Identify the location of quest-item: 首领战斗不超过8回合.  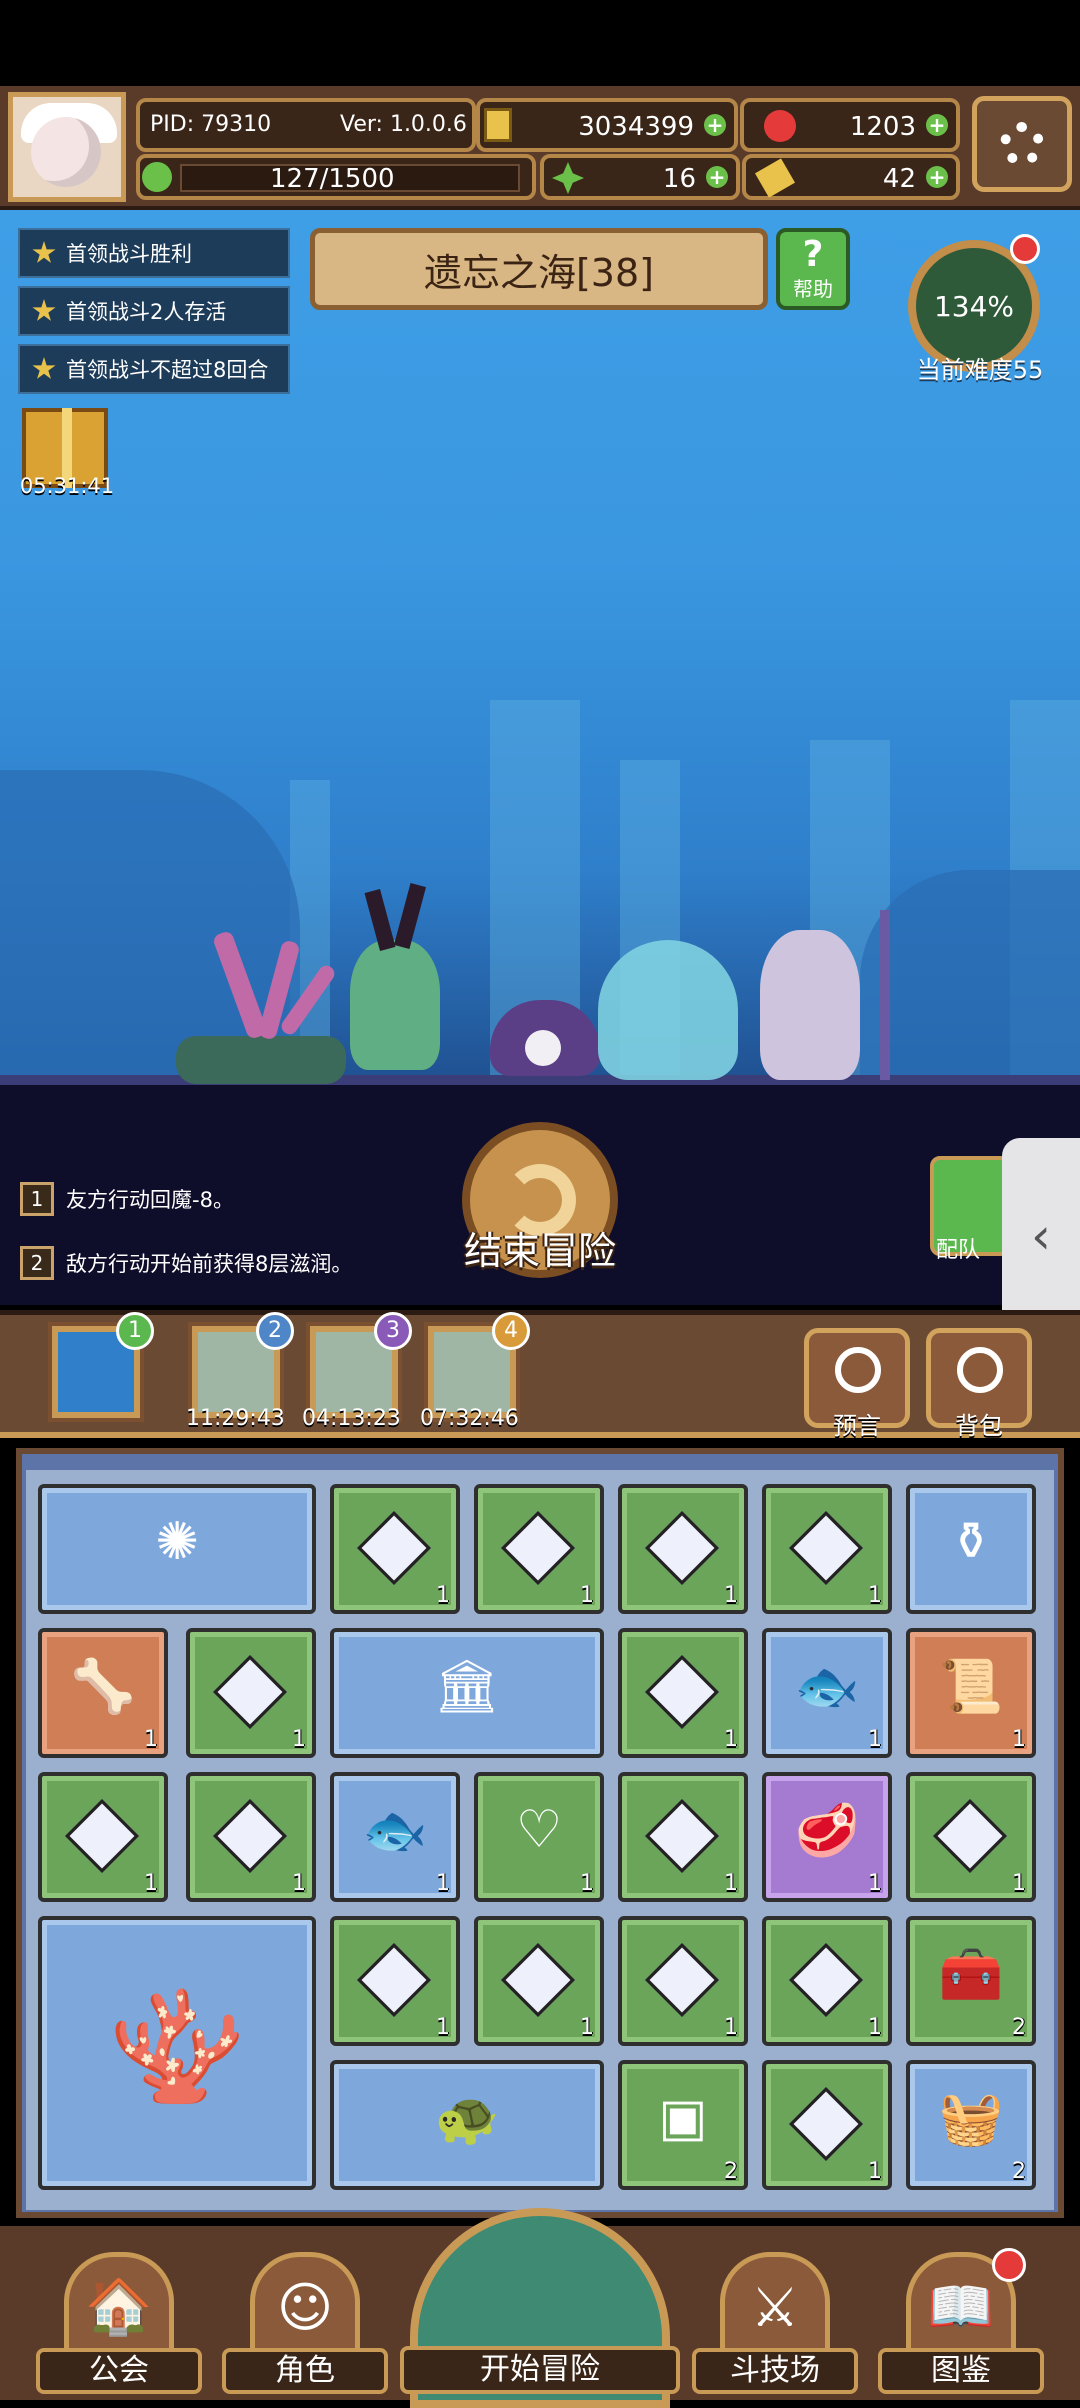
(154, 369).